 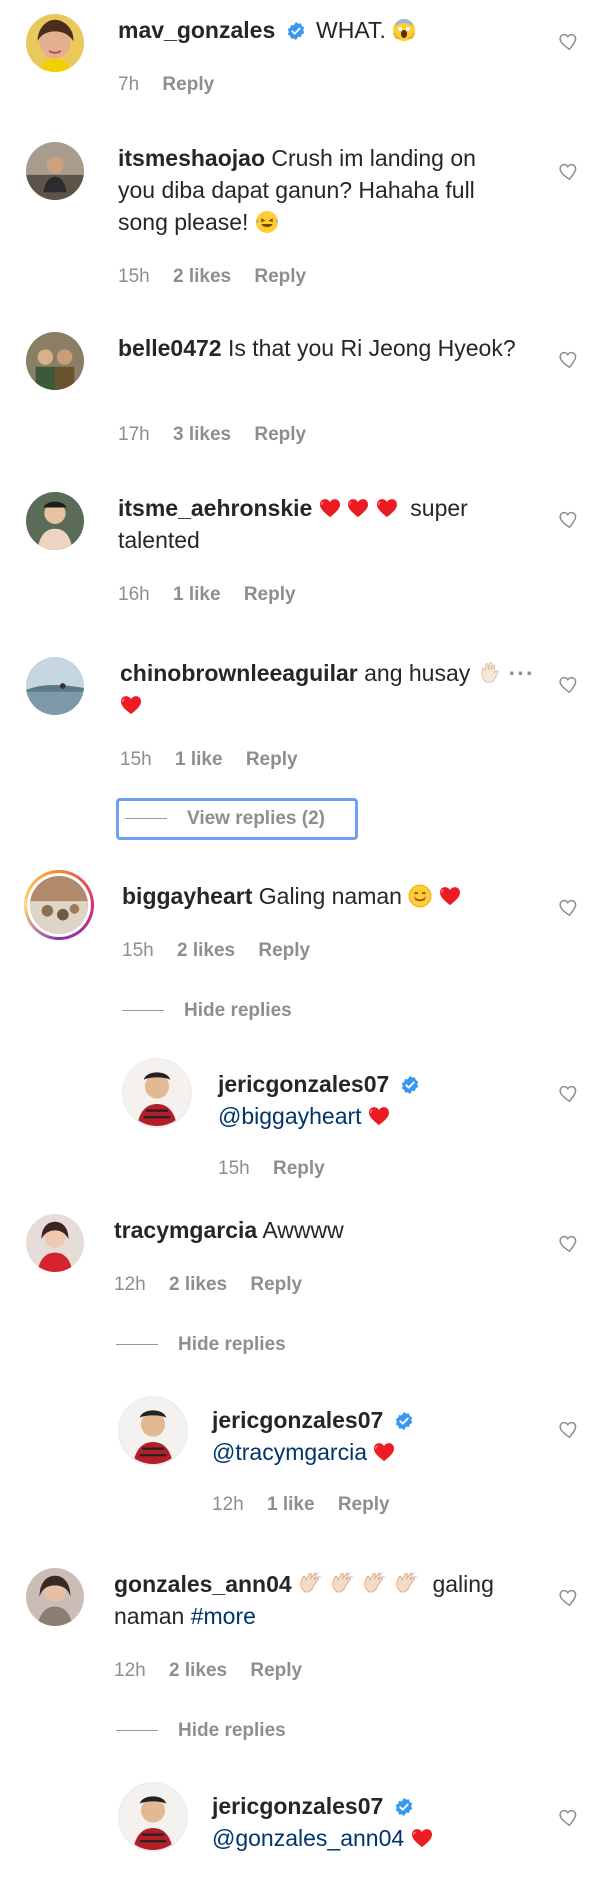 What do you see at coordinates (318, 524) in the screenshot?
I see `comment-body: itsme_aehronskie super talented` at bounding box center [318, 524].